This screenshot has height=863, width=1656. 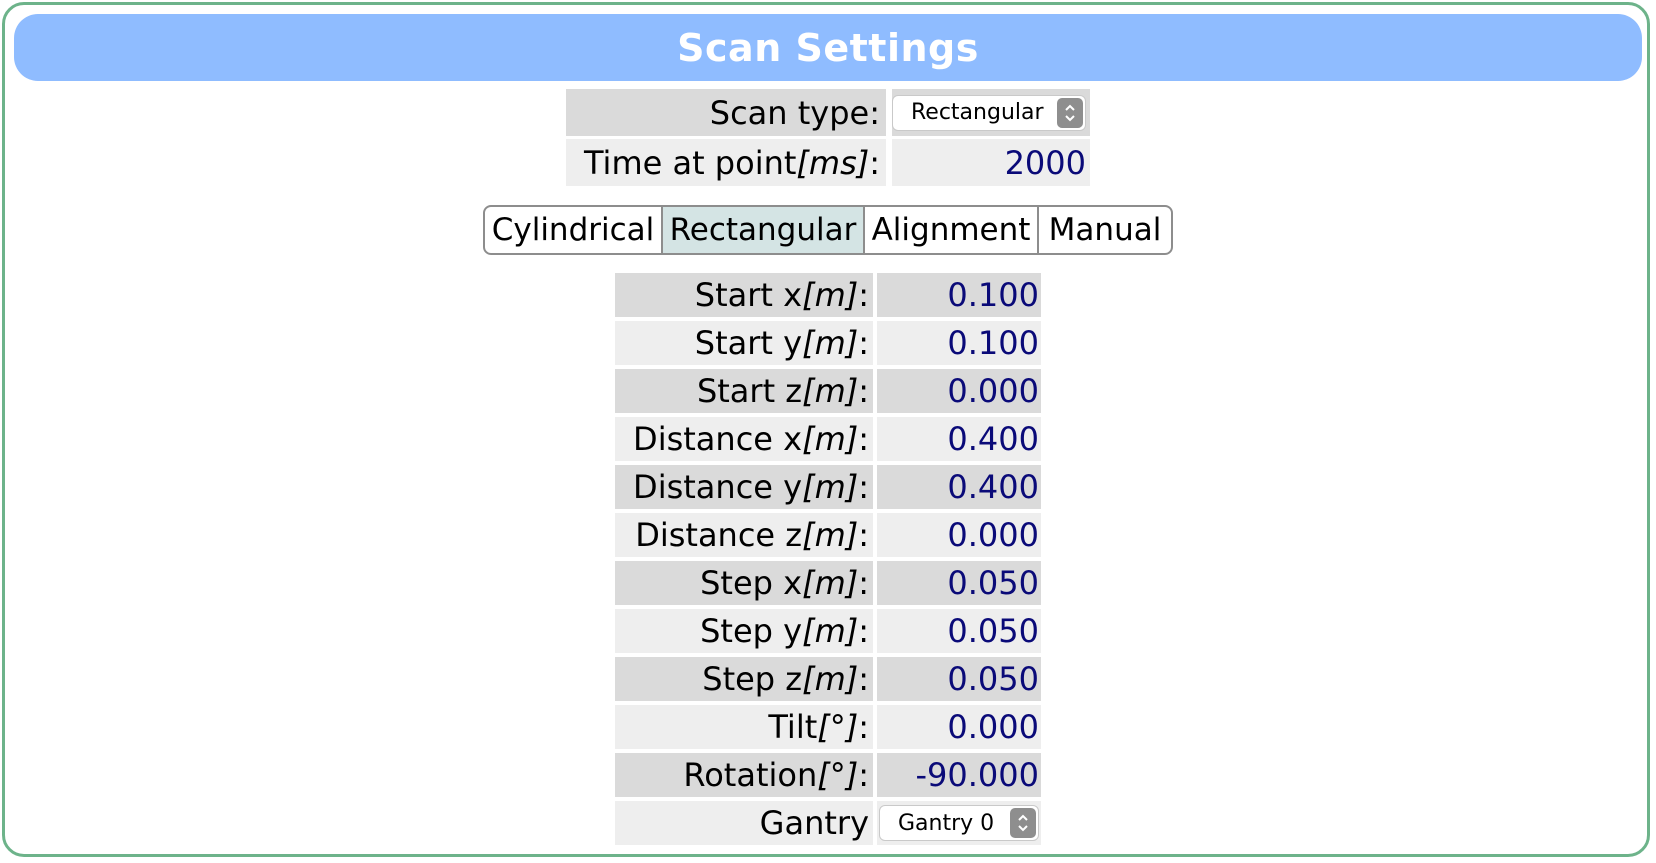 I want to click on time-at-point-row: Time at point [ms]: 2000, so click(x=828, y=162).